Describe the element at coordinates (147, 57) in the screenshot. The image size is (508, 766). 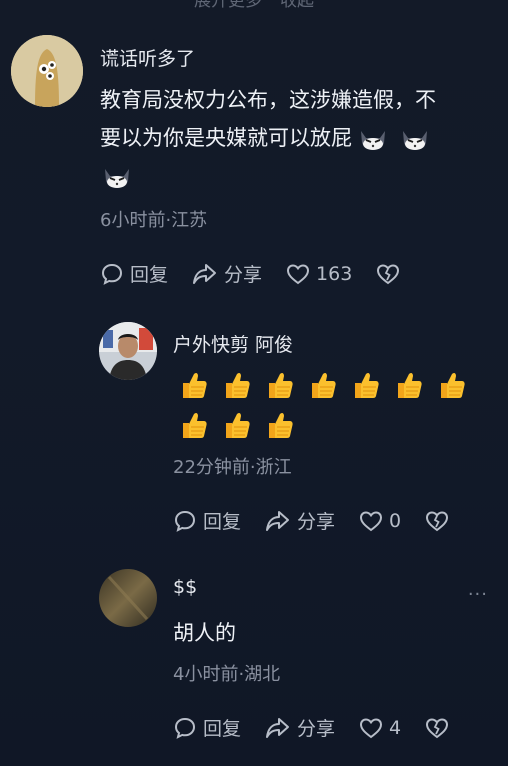
I see `commenter-name: 谎话听多了` at that location.